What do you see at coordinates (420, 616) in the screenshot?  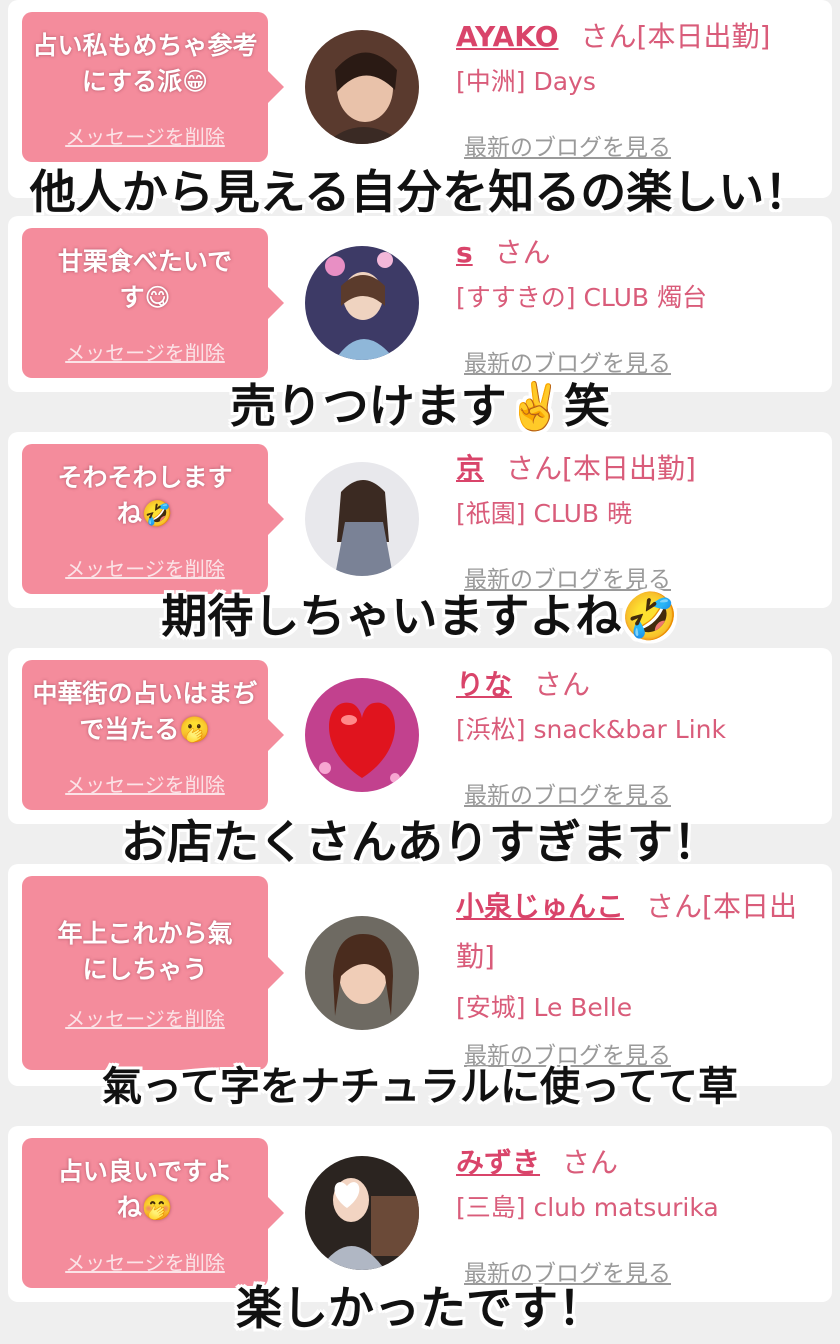 I see `overlay-caption: 期待しちゃいますよね🤣` at bounding box center [420, 616].